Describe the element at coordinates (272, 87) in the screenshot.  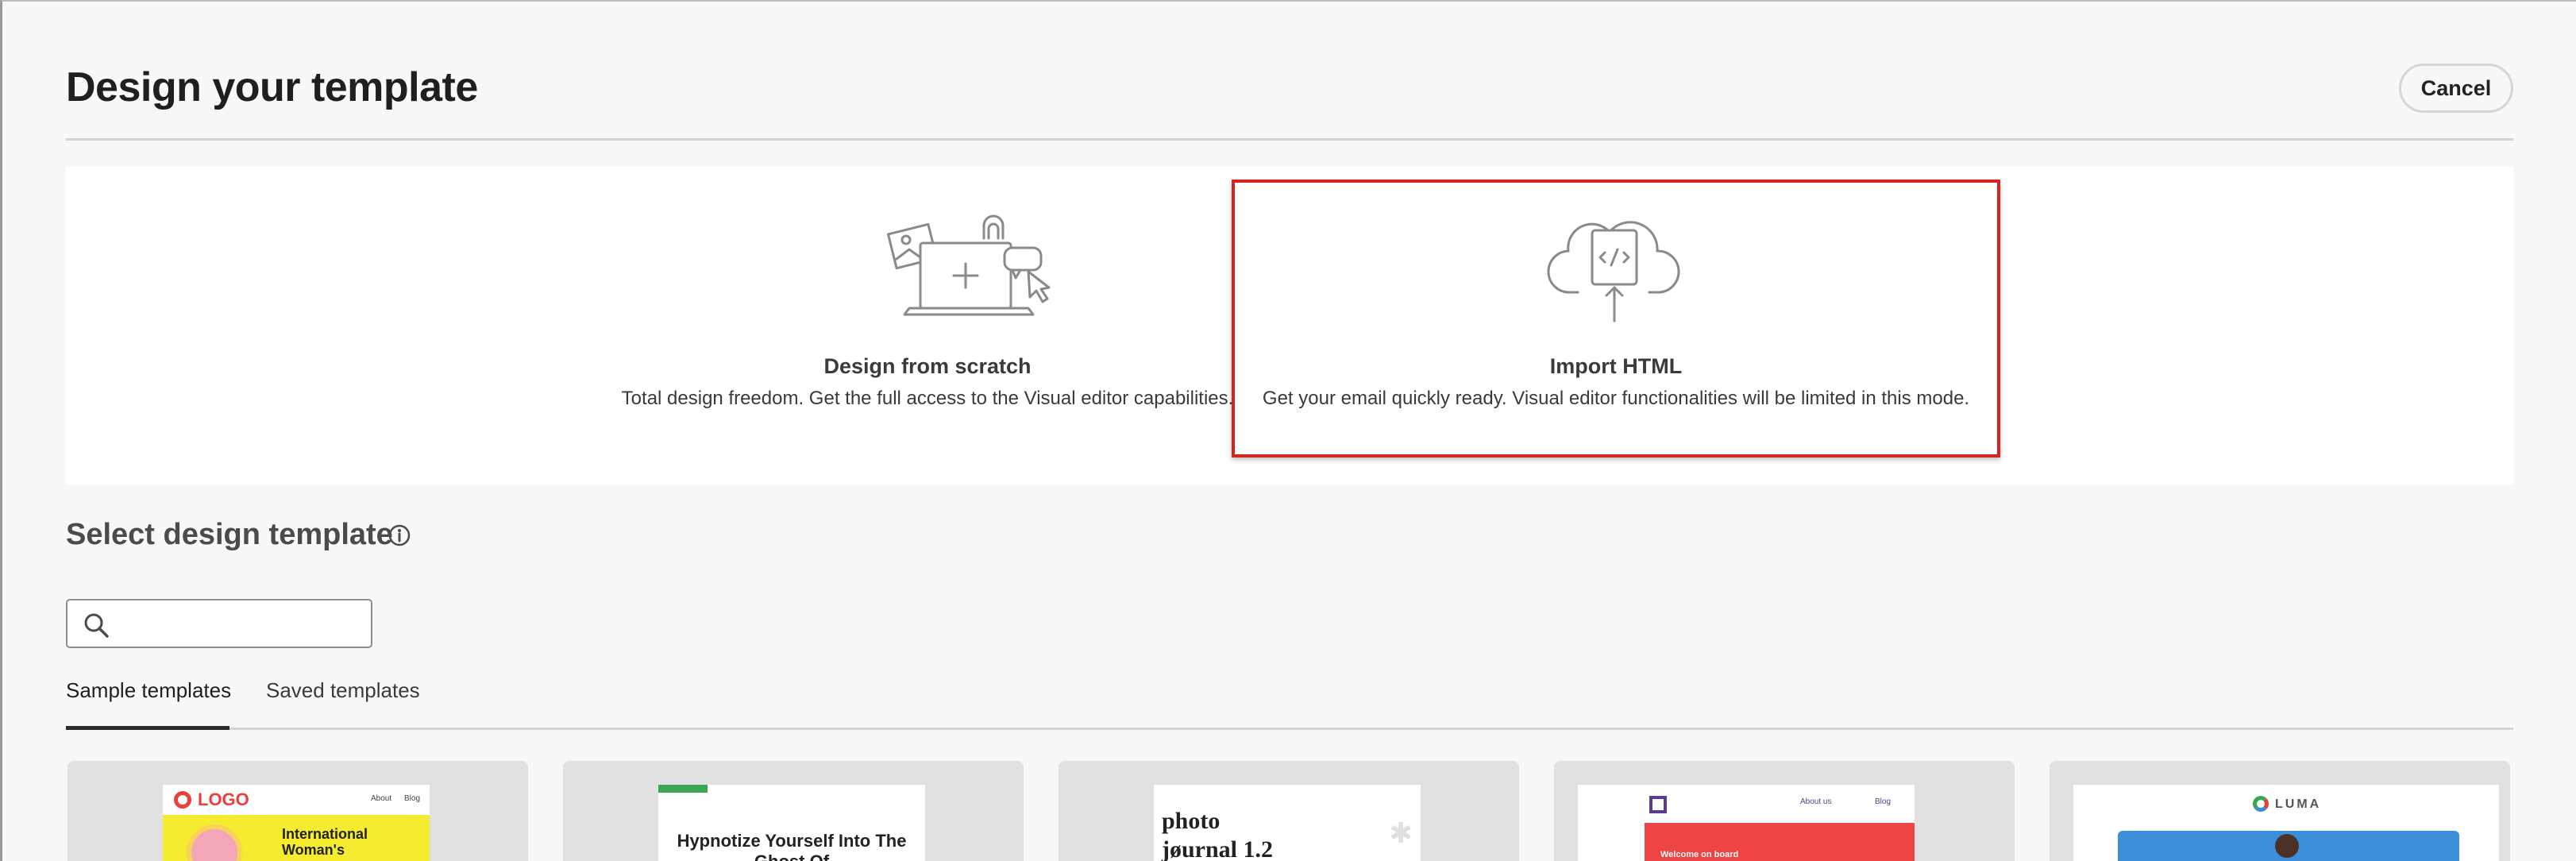
I see `page-title: Design your template` at that location.